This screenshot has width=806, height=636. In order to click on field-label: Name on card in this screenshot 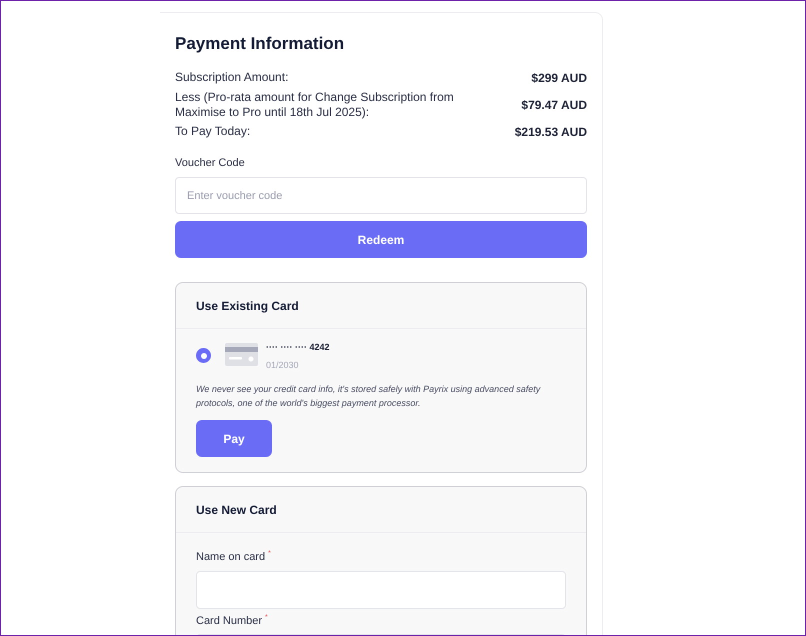, I will do `click(231, 557)`.